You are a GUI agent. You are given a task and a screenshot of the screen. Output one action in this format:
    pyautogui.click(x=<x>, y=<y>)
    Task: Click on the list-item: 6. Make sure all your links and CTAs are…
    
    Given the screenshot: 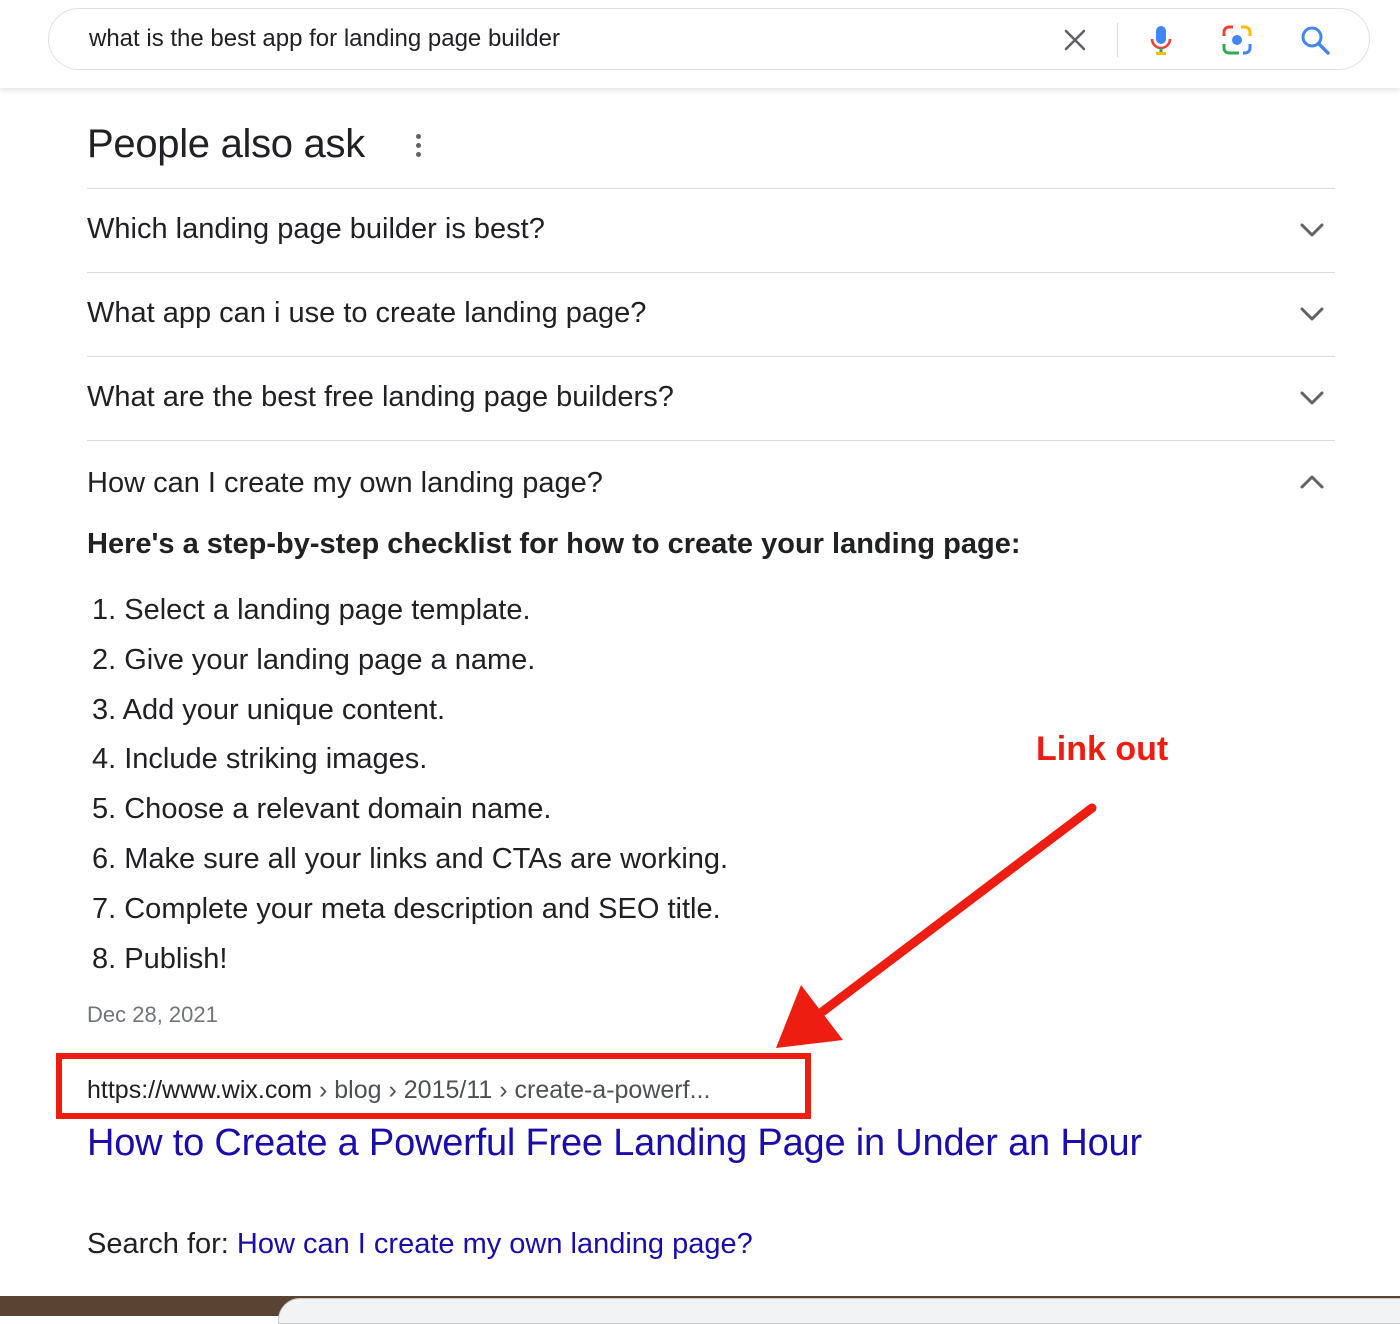 What is the action you would take?
    pyautogui.click(x=410, y=858)
    